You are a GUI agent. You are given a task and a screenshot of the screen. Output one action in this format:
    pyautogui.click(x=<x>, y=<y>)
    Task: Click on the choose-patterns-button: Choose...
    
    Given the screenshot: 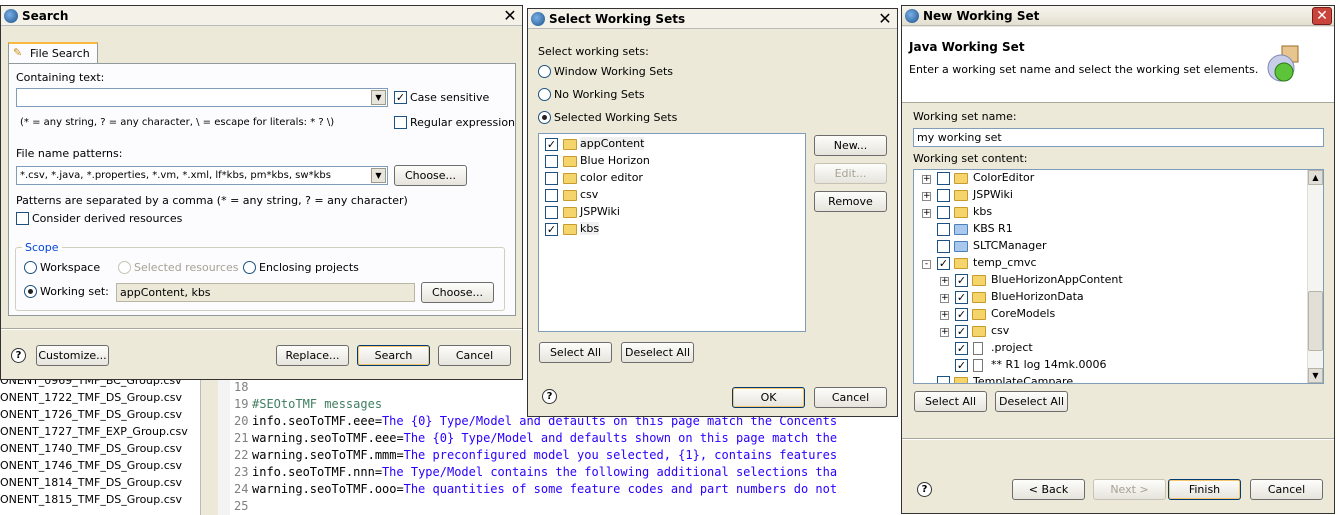 What is the action you would take?
    pyautogui.click(x=430, y=175)
    